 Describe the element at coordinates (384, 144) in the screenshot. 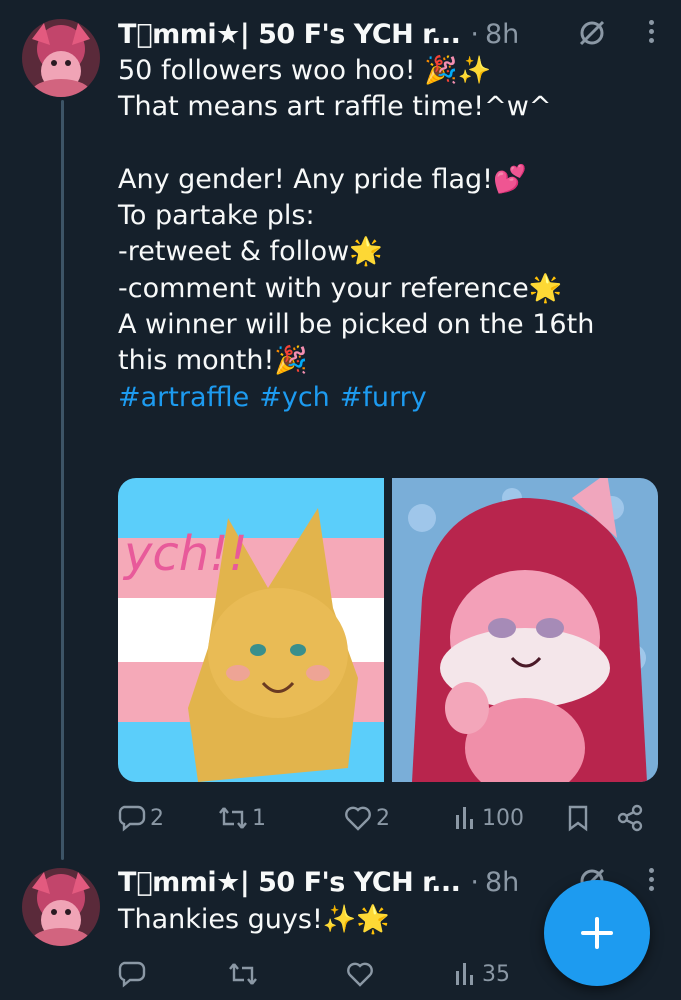

I see `tweet-text-line` at that location.